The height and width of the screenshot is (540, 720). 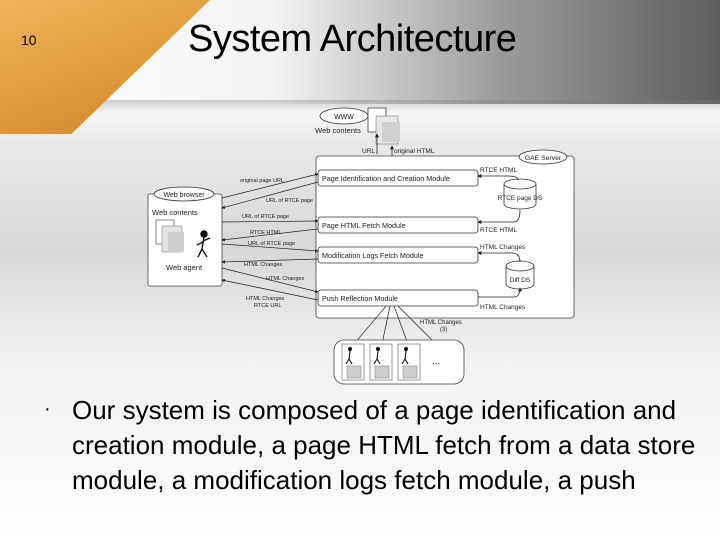 What do you see at coordinates (29, 40) in the screenshot?
I see `slide-number: 10` at bounding box center [29, 40].